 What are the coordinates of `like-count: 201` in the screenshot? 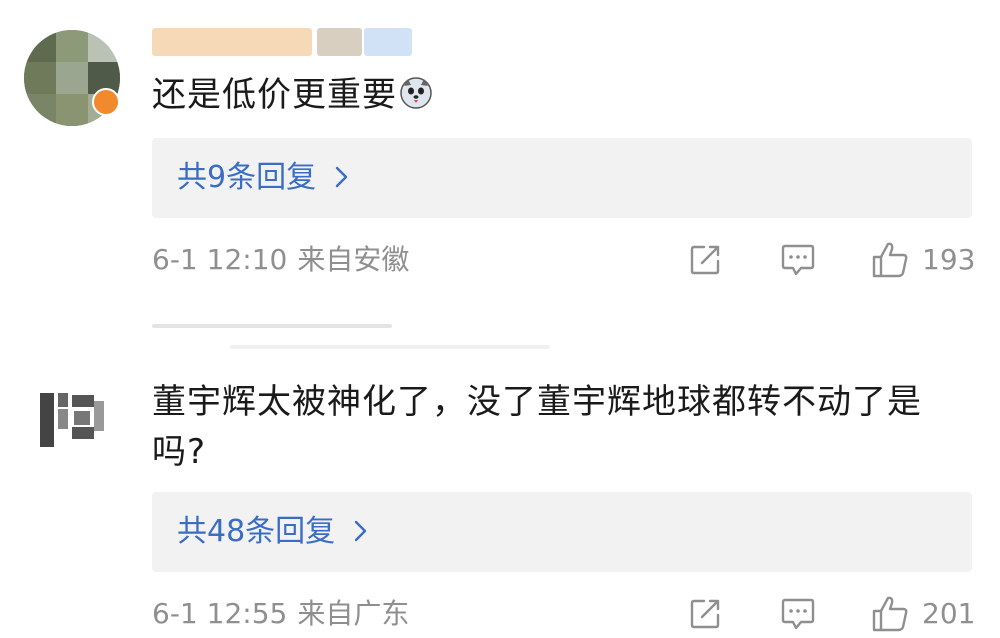 It's located at (949, 613).